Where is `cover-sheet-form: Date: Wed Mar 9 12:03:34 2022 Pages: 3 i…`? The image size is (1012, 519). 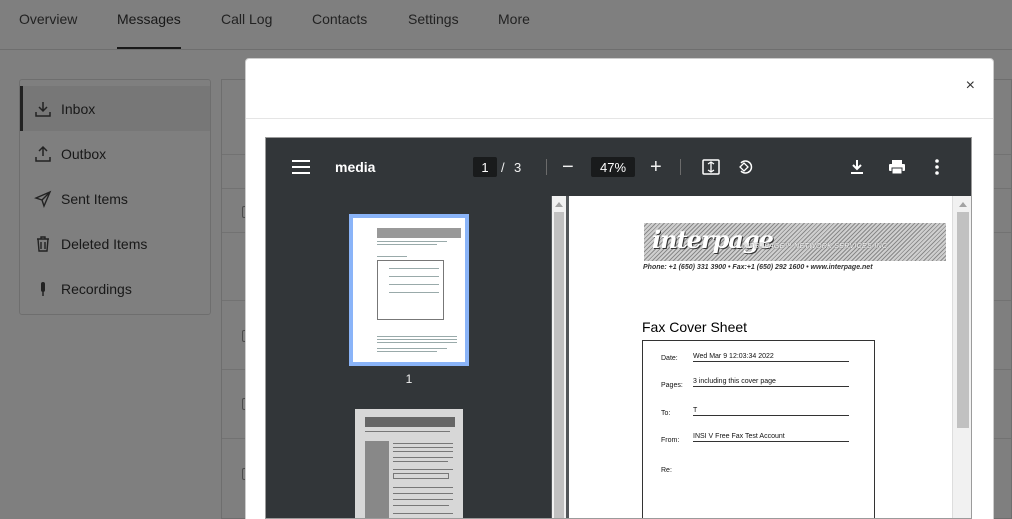 cover-sheet-form: Date: Wed Mar 9 12:03:34 2022 Pages: 3 i… is located at coordinates (758, 429).